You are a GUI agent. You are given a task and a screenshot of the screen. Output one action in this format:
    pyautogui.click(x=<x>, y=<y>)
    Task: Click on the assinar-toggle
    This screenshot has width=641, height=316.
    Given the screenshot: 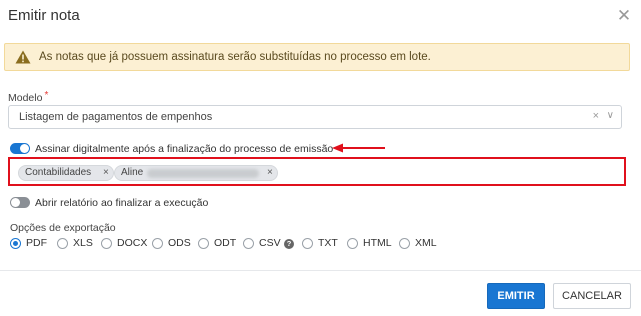 What is the action you would take?
    pyautogui.click(x=20, y=148)
    